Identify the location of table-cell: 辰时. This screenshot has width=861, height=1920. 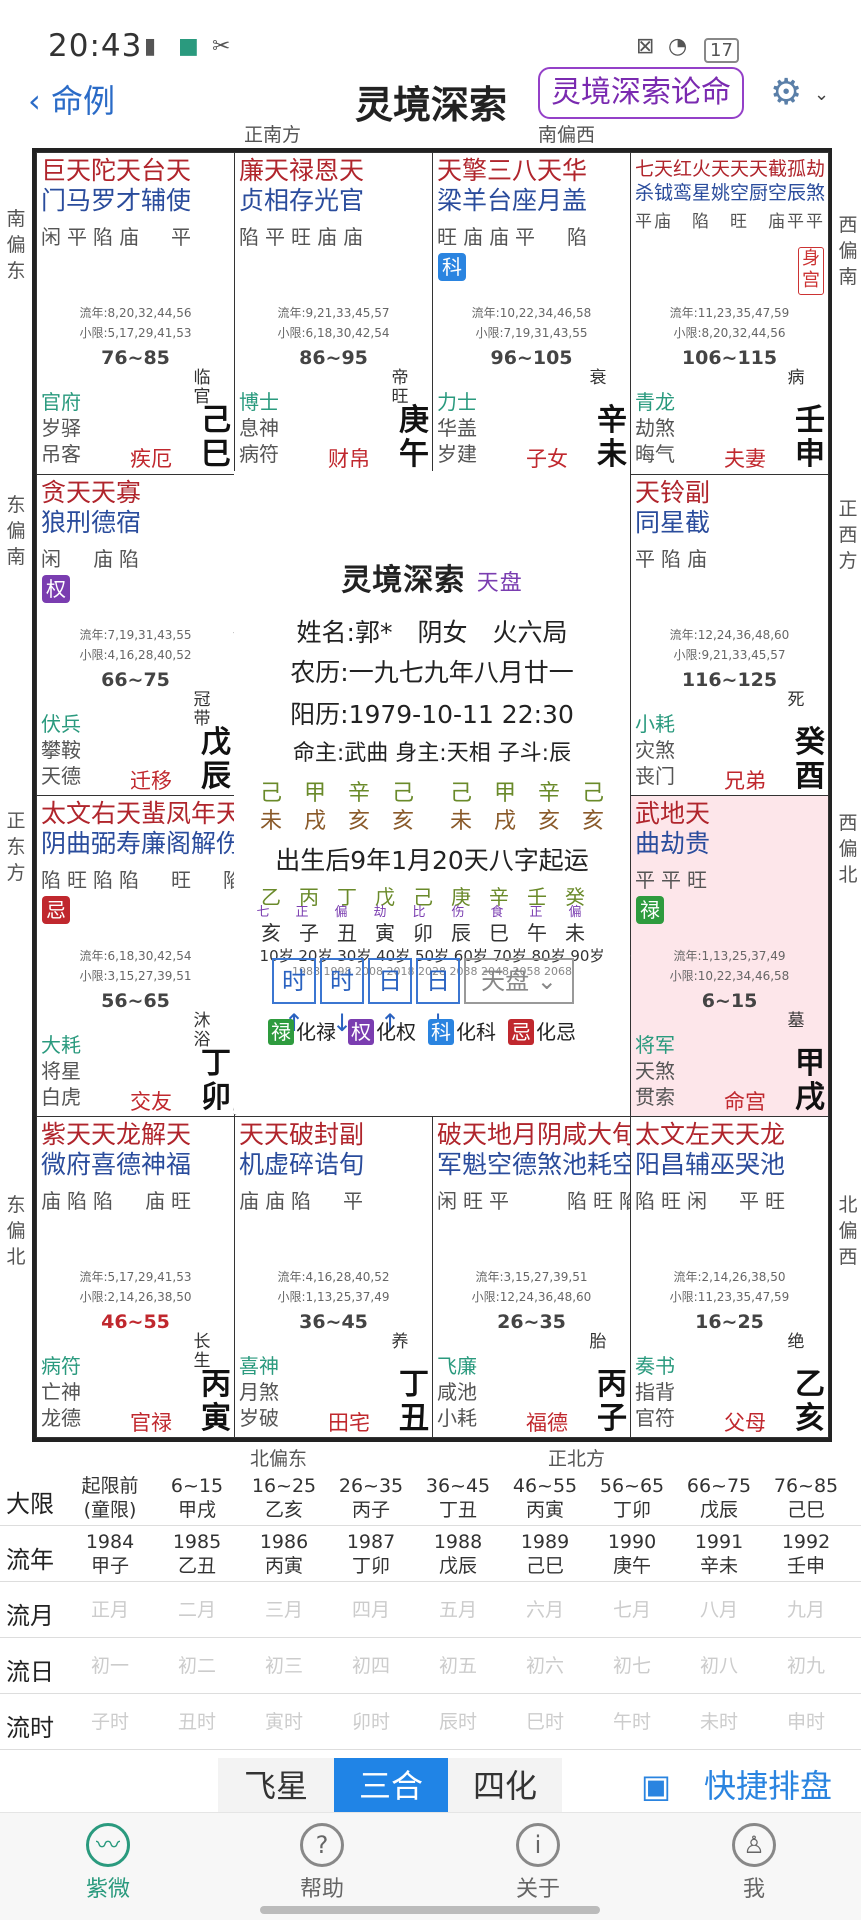
(458, 1722).